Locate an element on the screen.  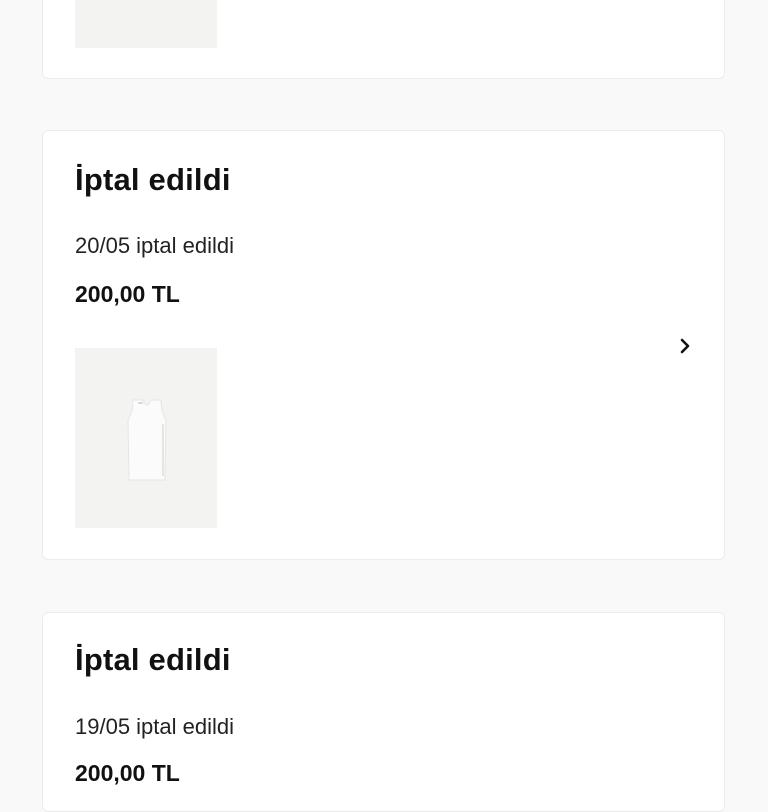
order-card is located at coordinates (383, 39).